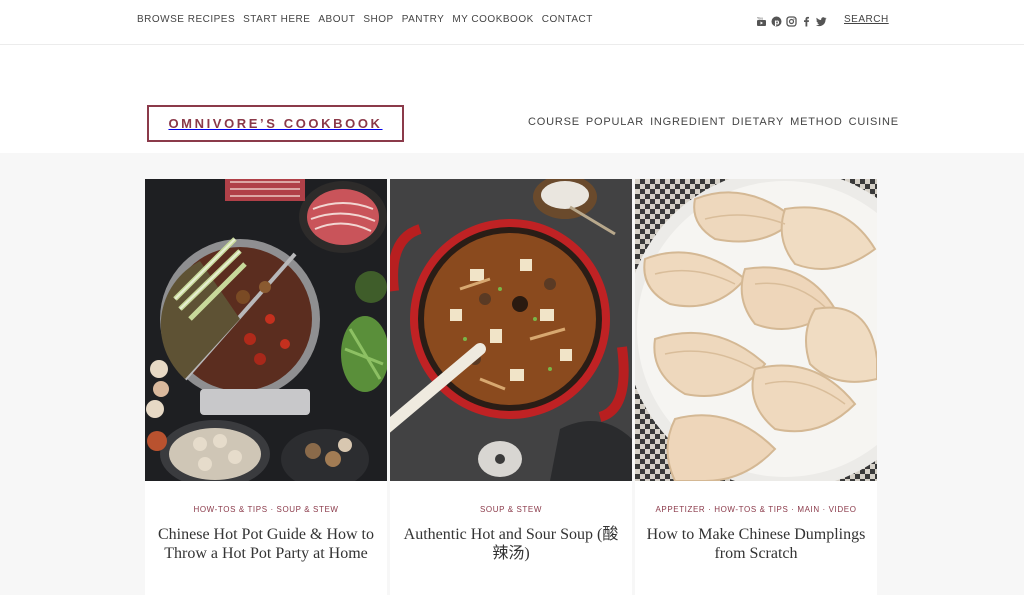  I want to click on nav-contact: CONTACT, so click(567, 20).